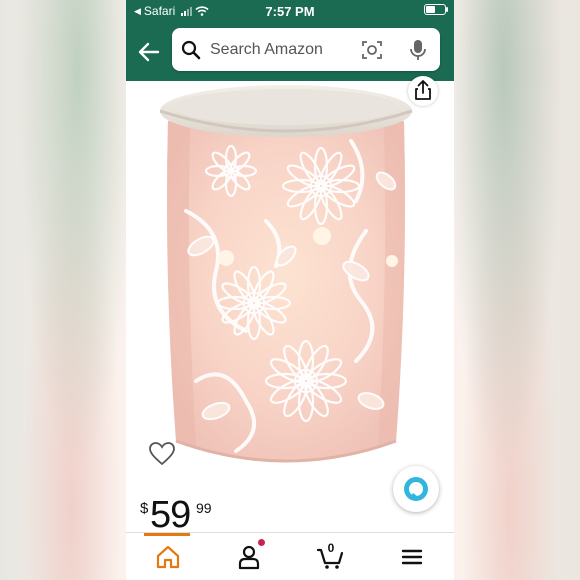 This screenshot has width=580, height=580. Describe the element at coordinates (204, 508) in the screenshot. I see `price-fraction: 99` at that location.